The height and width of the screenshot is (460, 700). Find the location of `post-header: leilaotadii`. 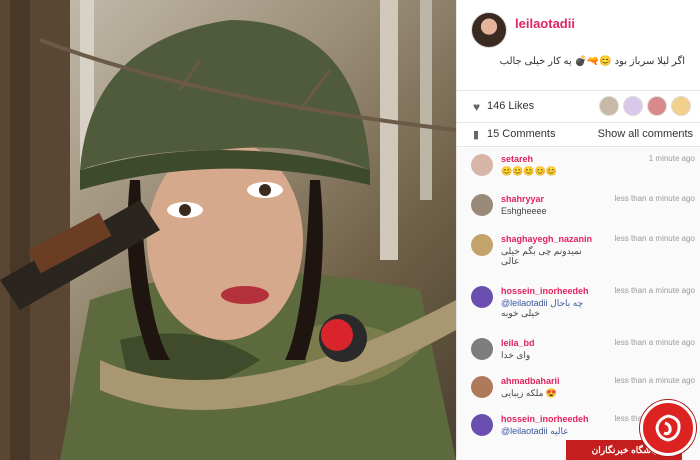

post-header: leilaotadii is located at coordinates (582, 32).